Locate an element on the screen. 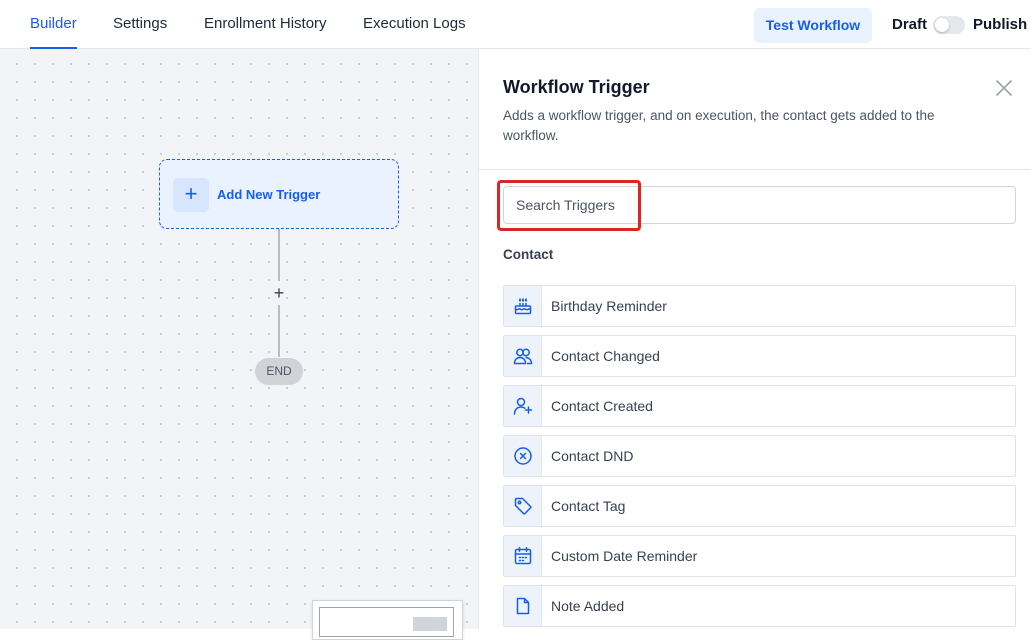  trigger-item-contact-dnd: Contact DND is located at coordinates (759, 456).